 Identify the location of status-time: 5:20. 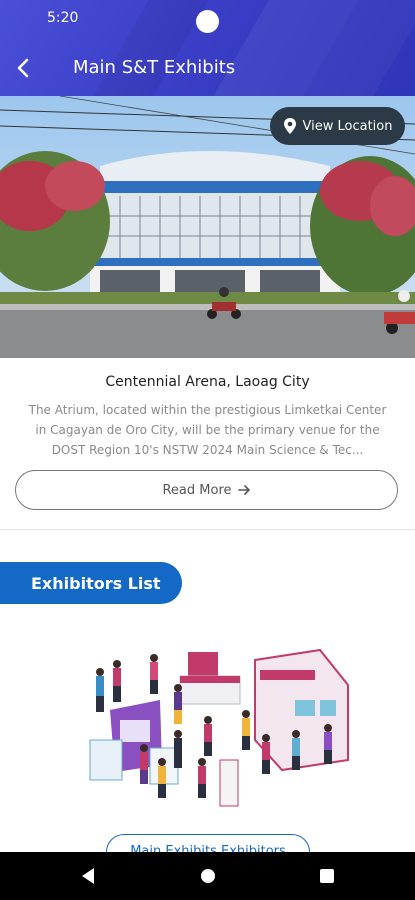
(63, 18).